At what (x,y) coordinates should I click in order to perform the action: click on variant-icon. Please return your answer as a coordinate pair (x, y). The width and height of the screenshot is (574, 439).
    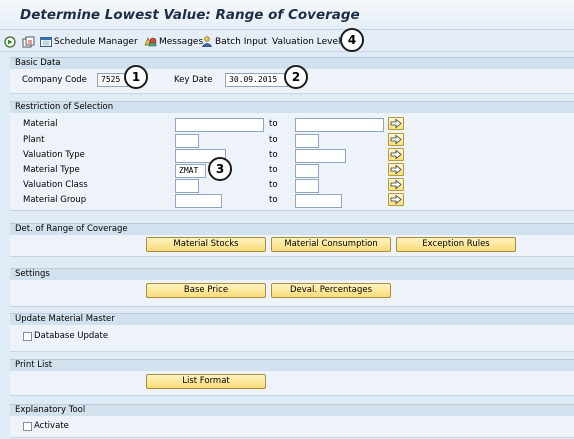
    Looking at the image, I should click on (28, 41).